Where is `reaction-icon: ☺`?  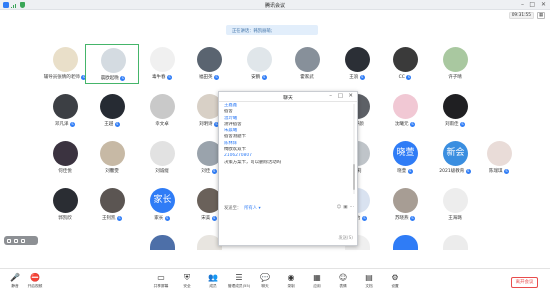
reaction-icon: ☺ is located at coordinates (343, 277).